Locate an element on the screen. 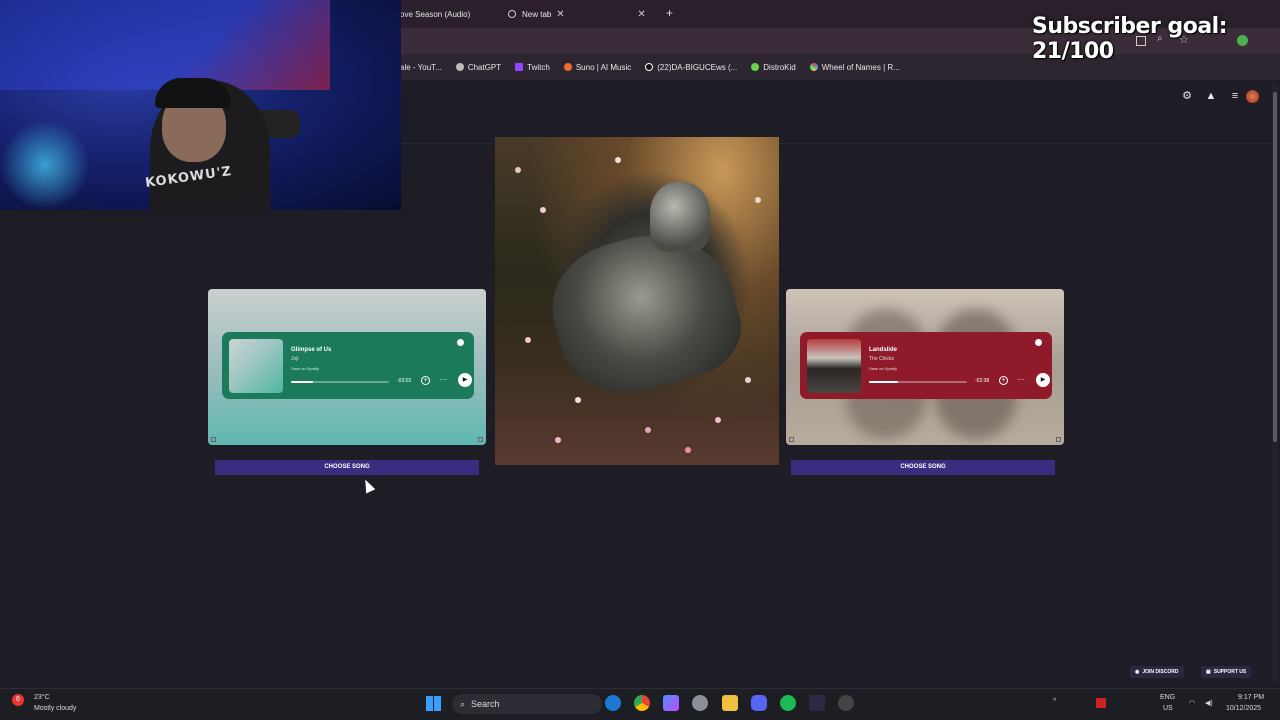 Image resolution: width=1280 pixels, height=720 pixels. page-scrollbar is located at coordinates (1275, 382).